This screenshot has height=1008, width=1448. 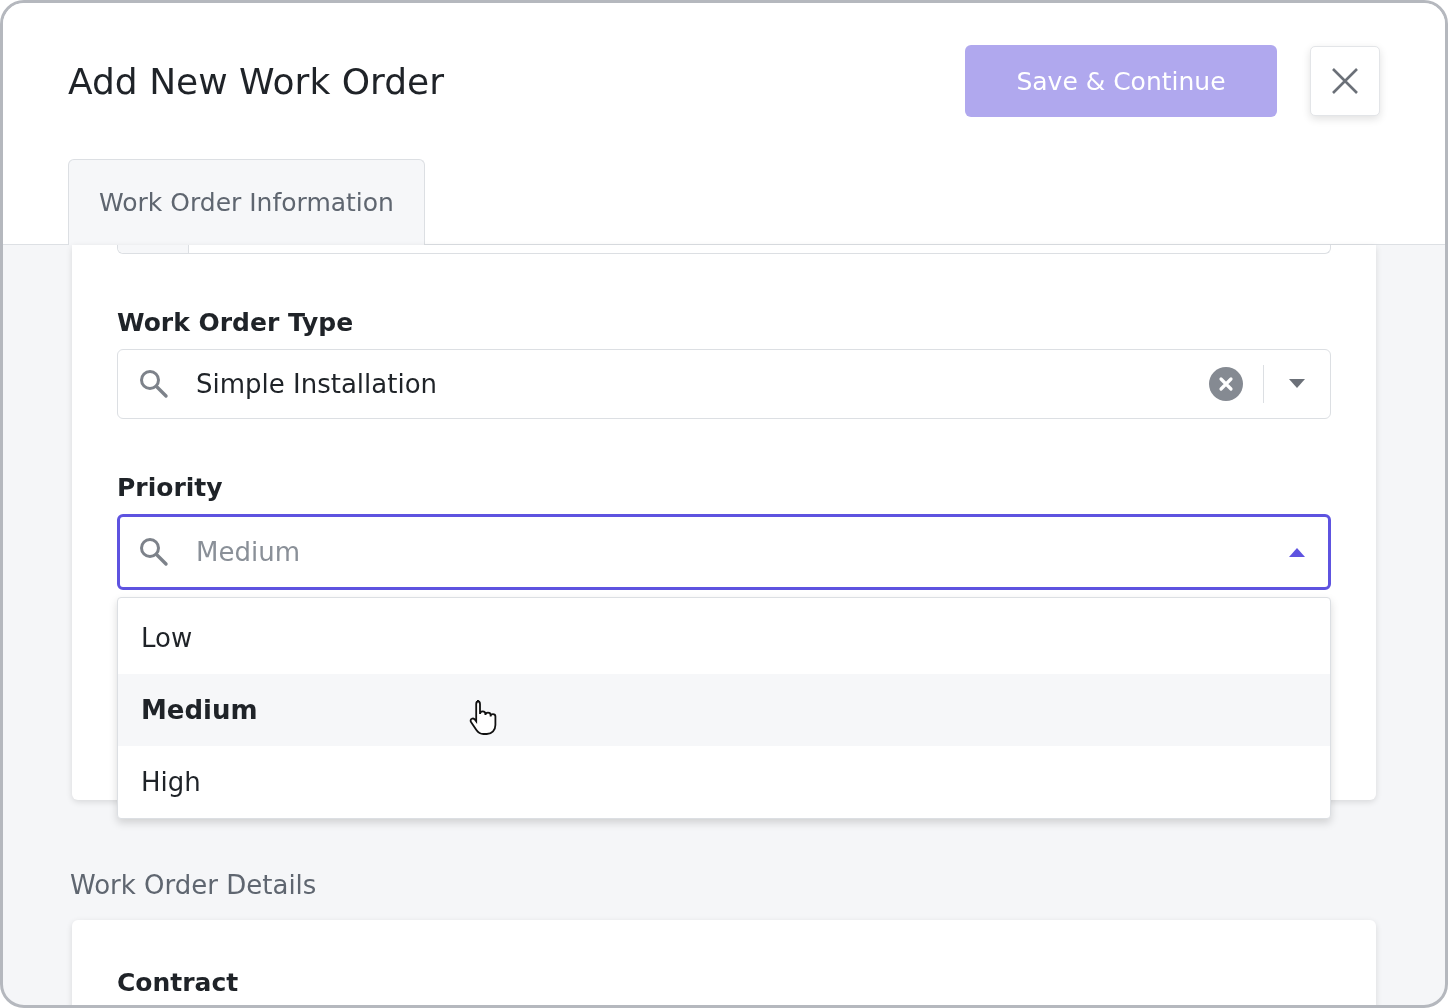 I want to click on field-label: Priority, so click(x=170, y=487).